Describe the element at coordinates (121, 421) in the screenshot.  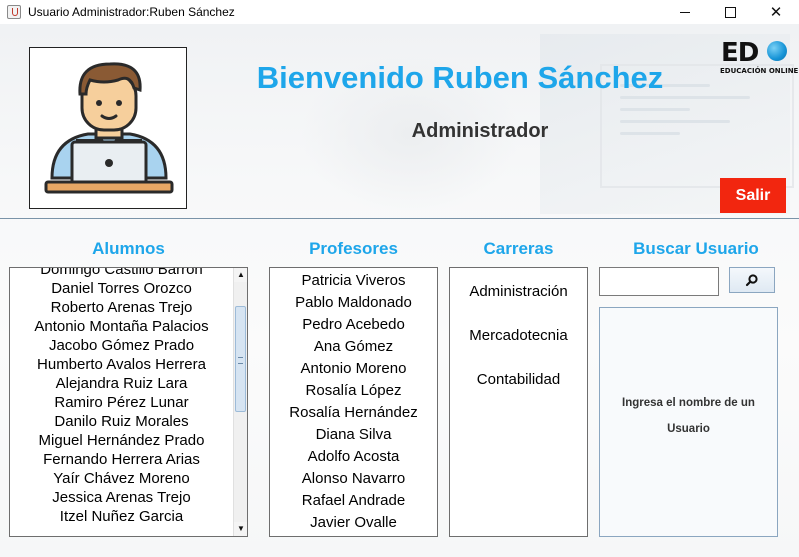
I see `list-item: Danilo Ruiz Morales` at that location.